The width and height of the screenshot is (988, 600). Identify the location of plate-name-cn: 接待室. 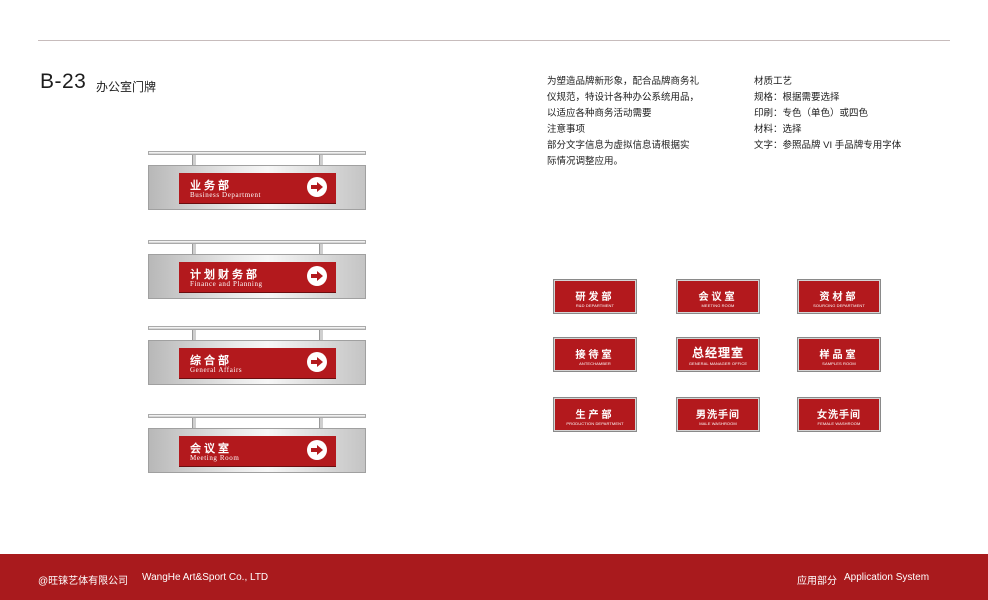
(595, 355).